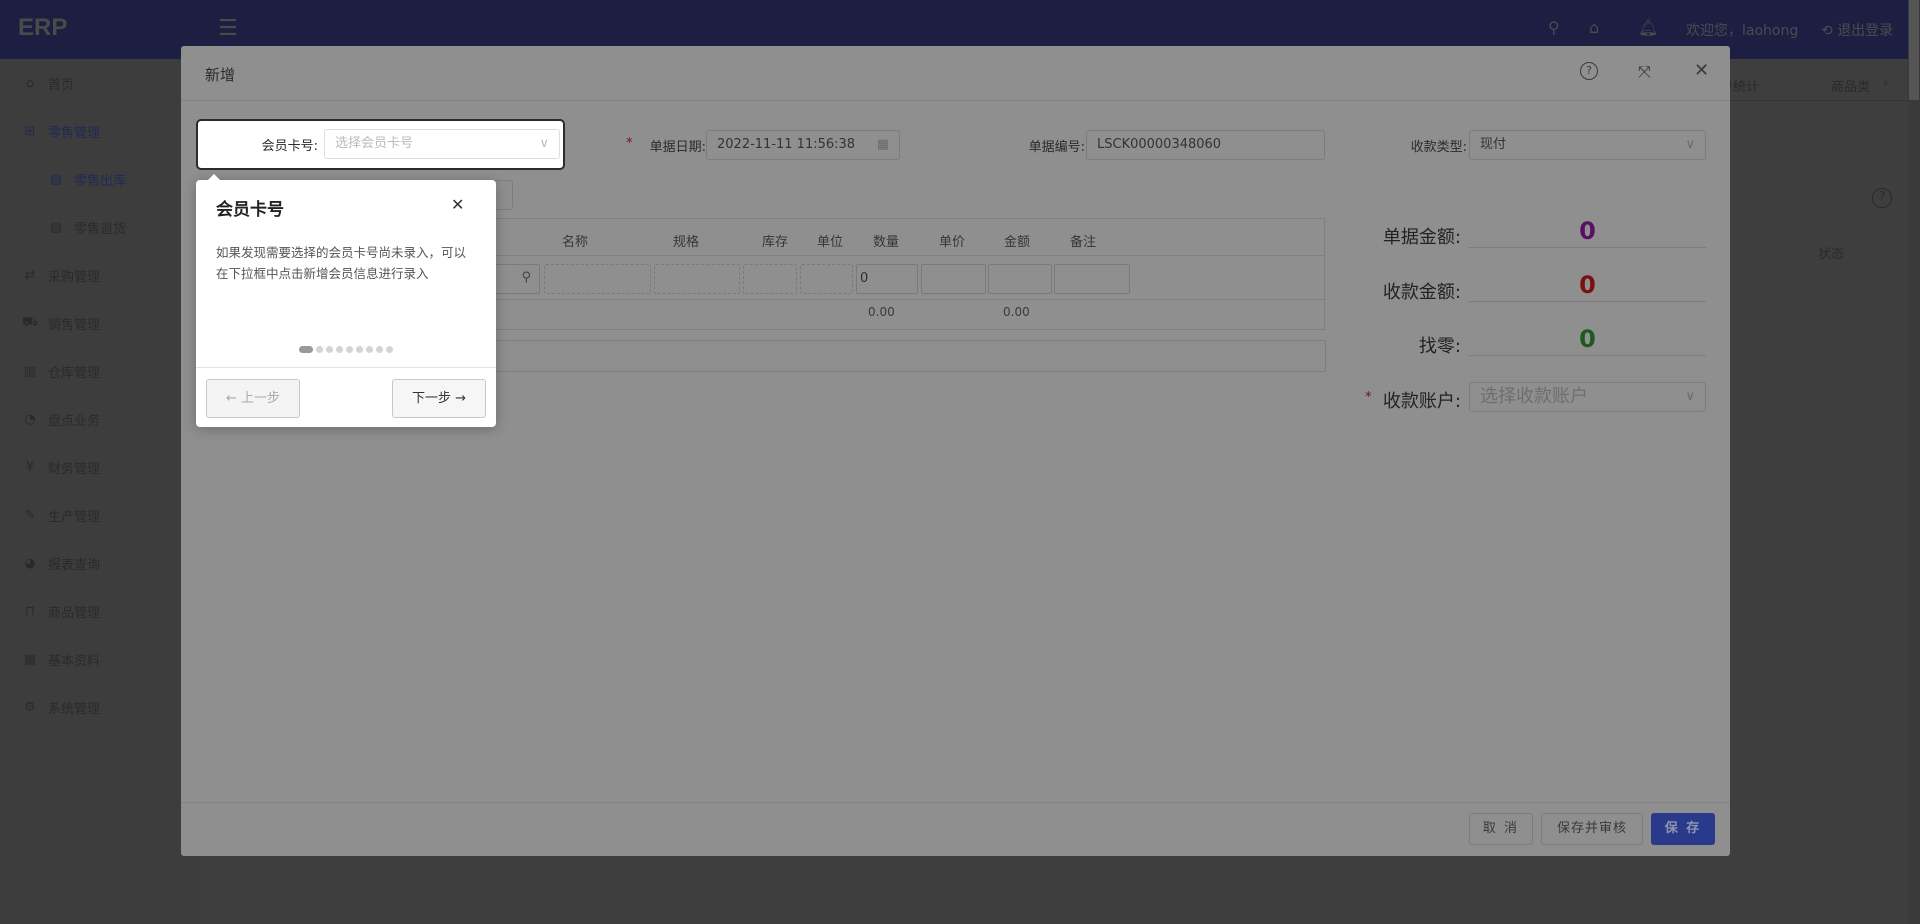 The image size is (1920, 924). What do you see at coordinates (30, 659) in the screenshot?
I see `grid-icon: ▦` at bounding box center [30, 659].